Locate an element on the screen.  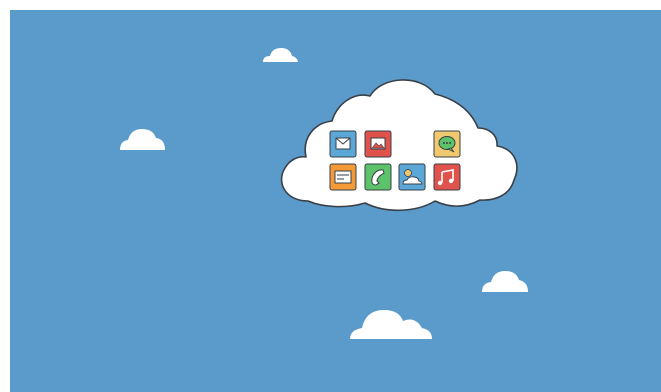
mail-app-tile is located at coordinates (343, 144).